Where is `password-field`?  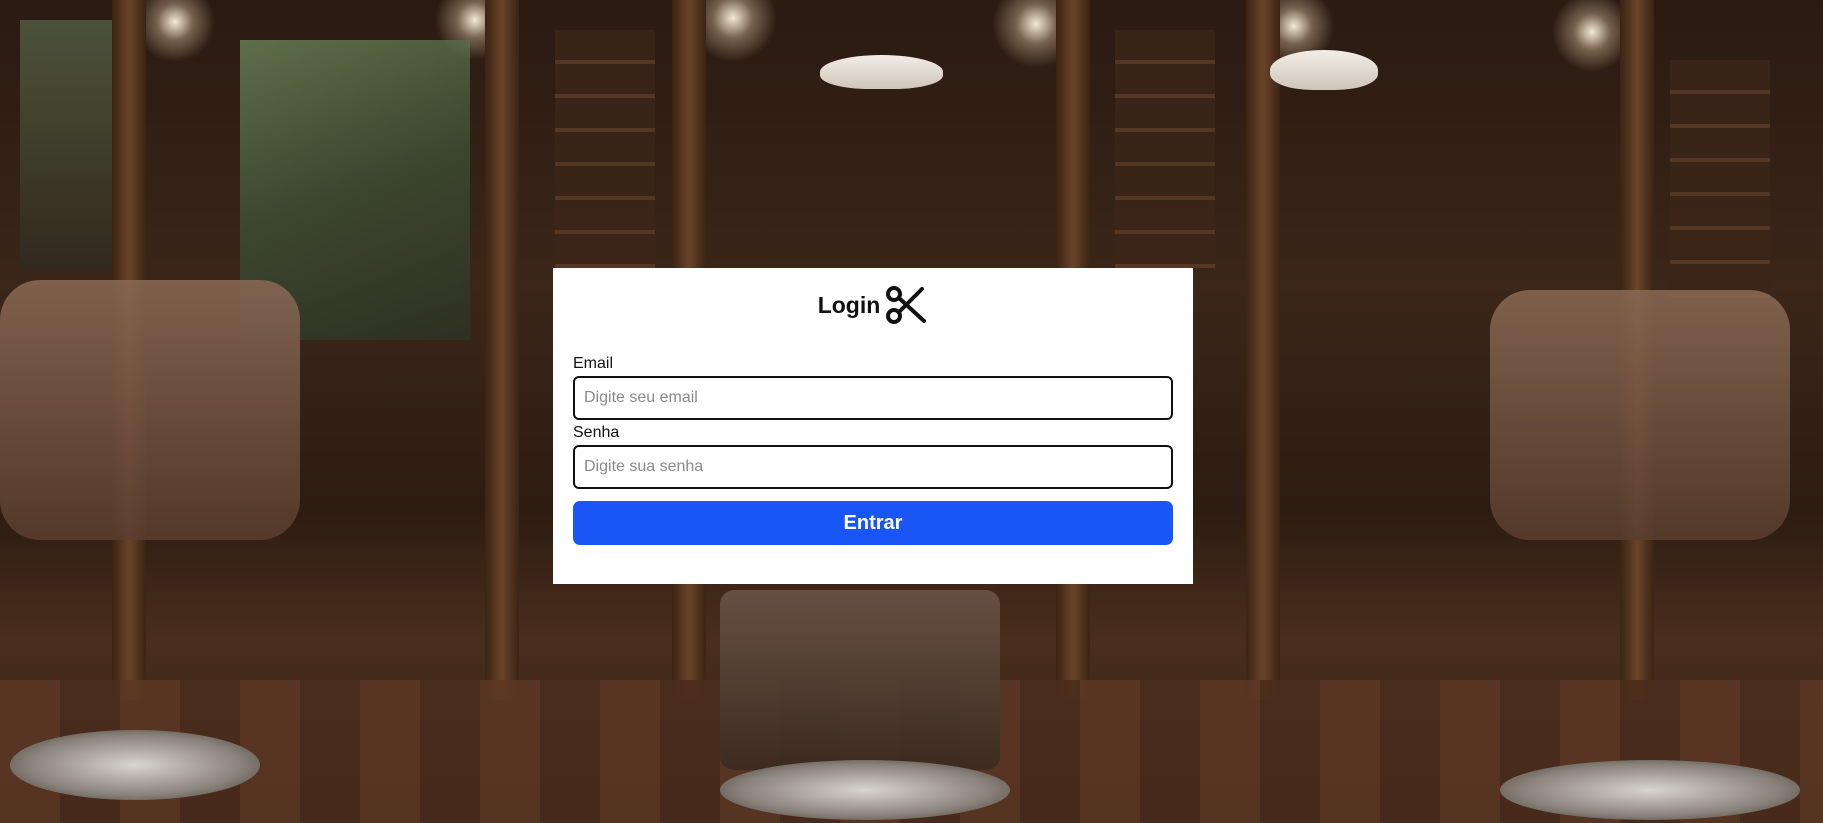 password-field is located at coordinates (873, 467).